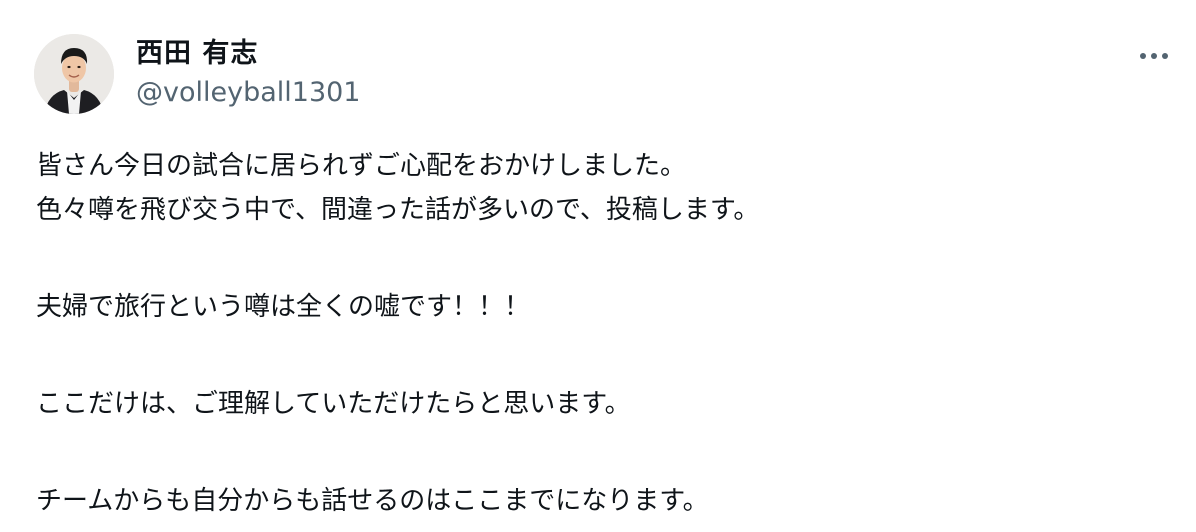 This screenshot has width=1196, height=532. I want to click on tweet-text-line: 色々噂を飛び交う中で、間違った話が多いので、投稿します。, so click(398, 210).